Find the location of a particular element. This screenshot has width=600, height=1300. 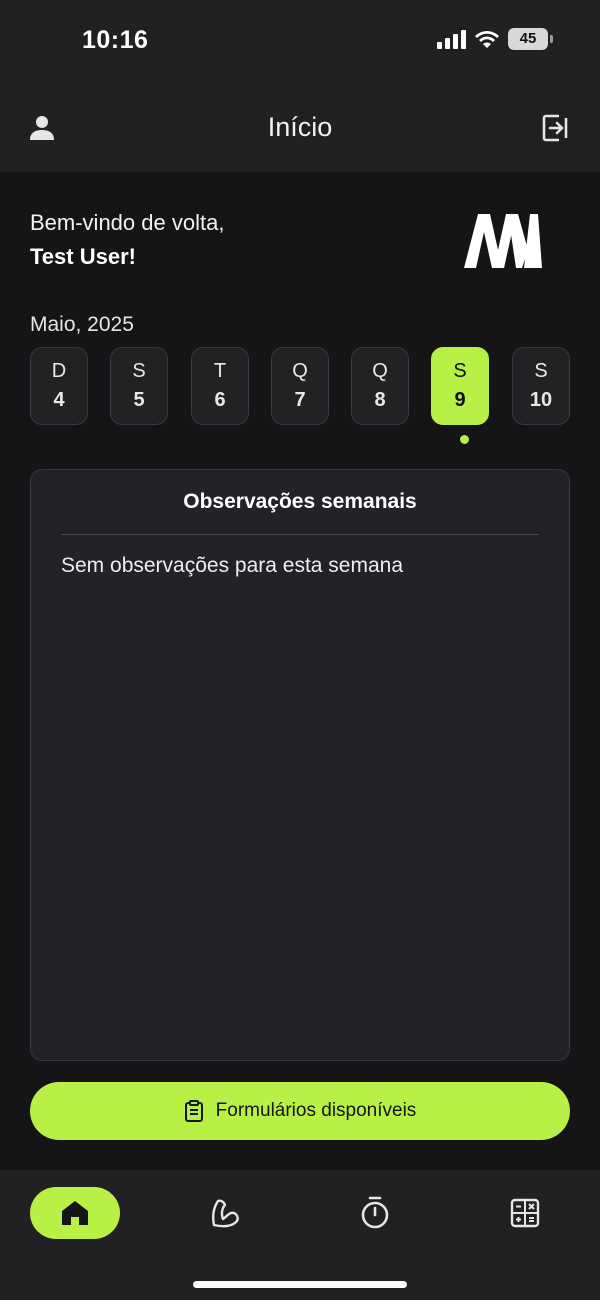

greeting: Bem-vindo de volta, Test User! is located at coordinates (127, 240).